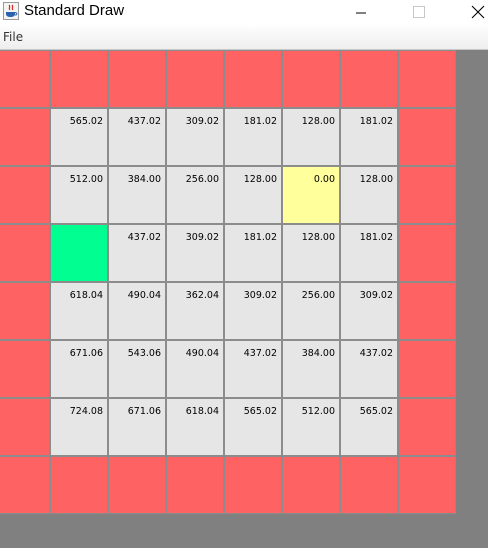  What do you see at coordinates (86, 411) in the screenshot?
I see `cell-cost-label: 724.08` at bounding box center [86, 411].